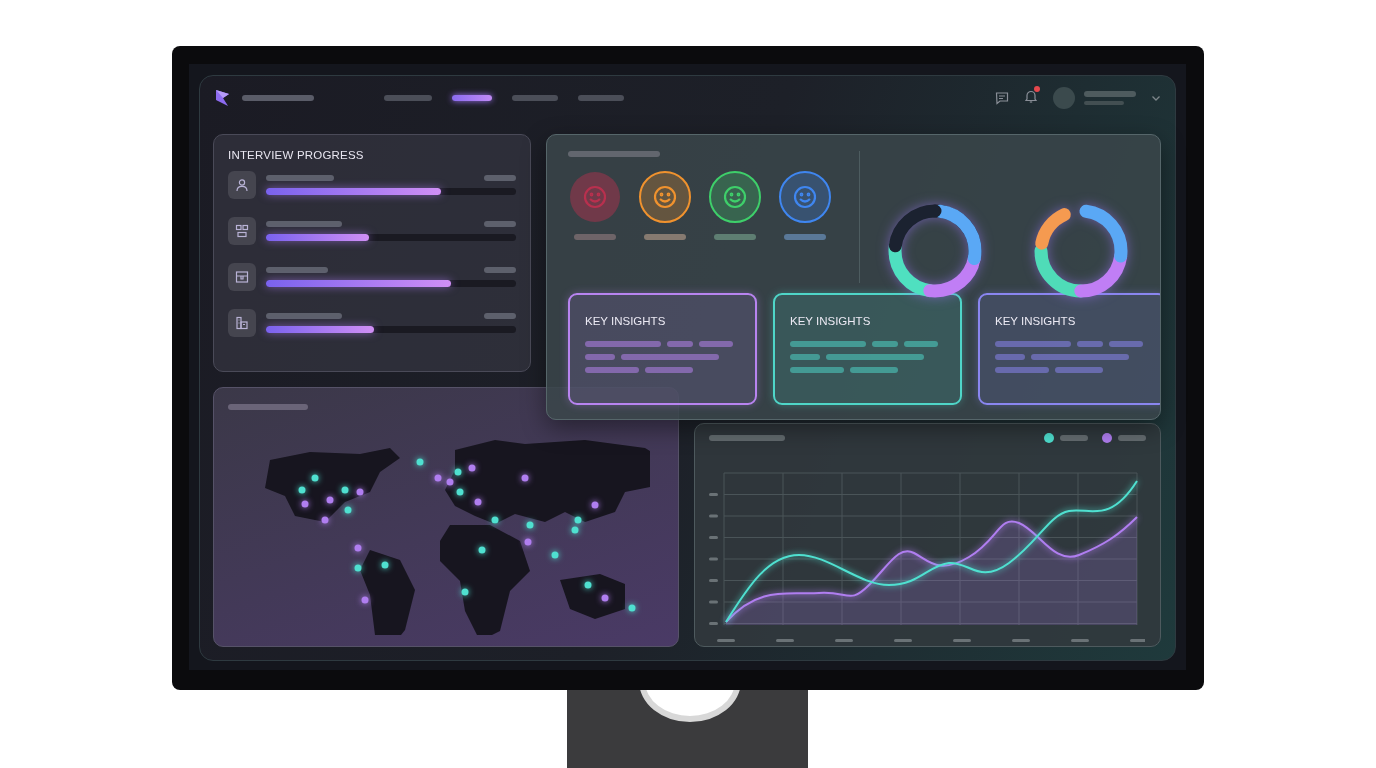 The image size is (1376, 768). I want to click on avatar, so click(1064, 98).